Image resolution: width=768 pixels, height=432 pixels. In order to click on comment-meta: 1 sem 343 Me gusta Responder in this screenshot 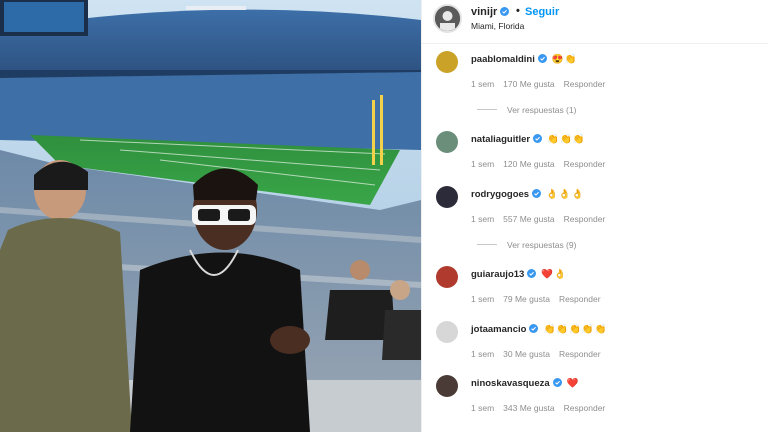, I will do `click(542, 408)`.